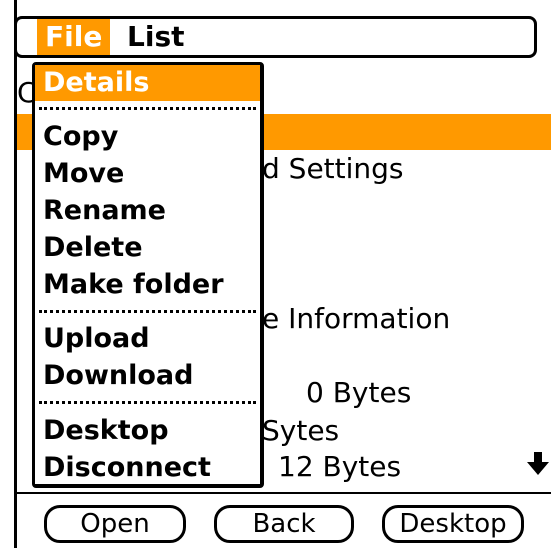  What do you see at coordinates (147, 285) in the screenshot?
I see `menu-item-make-folder: Make folder` at bounding box center [147, 285].